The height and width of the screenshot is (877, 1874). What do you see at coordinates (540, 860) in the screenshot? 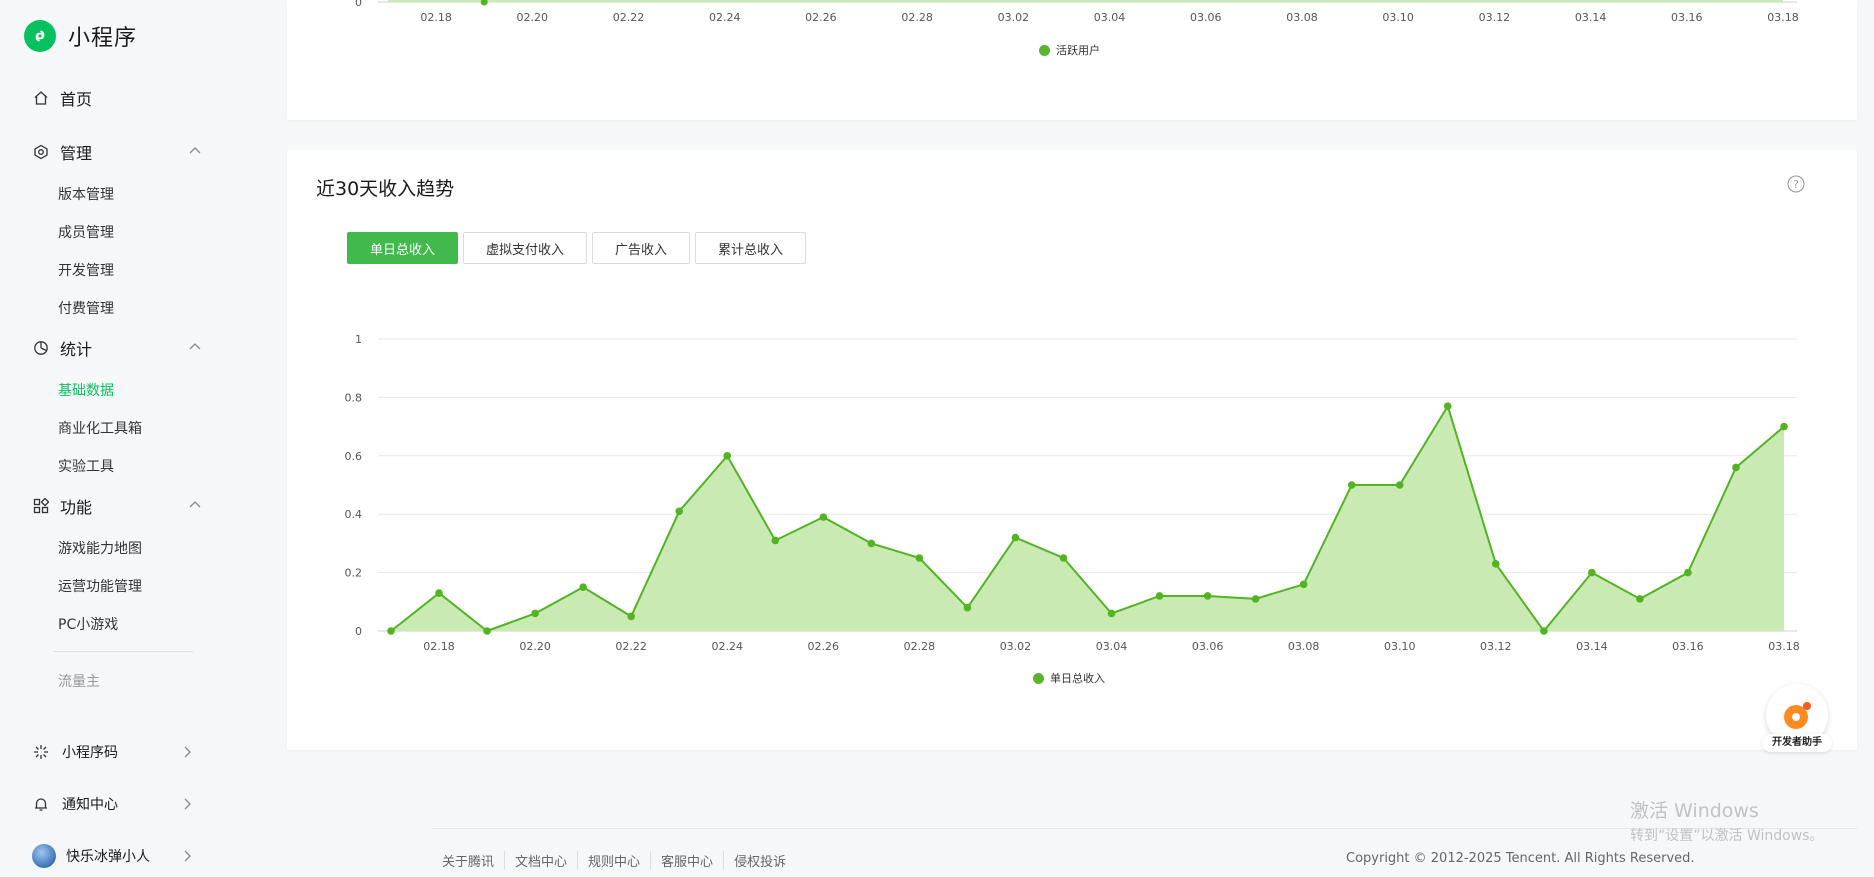
I see `footer-link-docs: 文档中心` at bounding box center [540, 860].